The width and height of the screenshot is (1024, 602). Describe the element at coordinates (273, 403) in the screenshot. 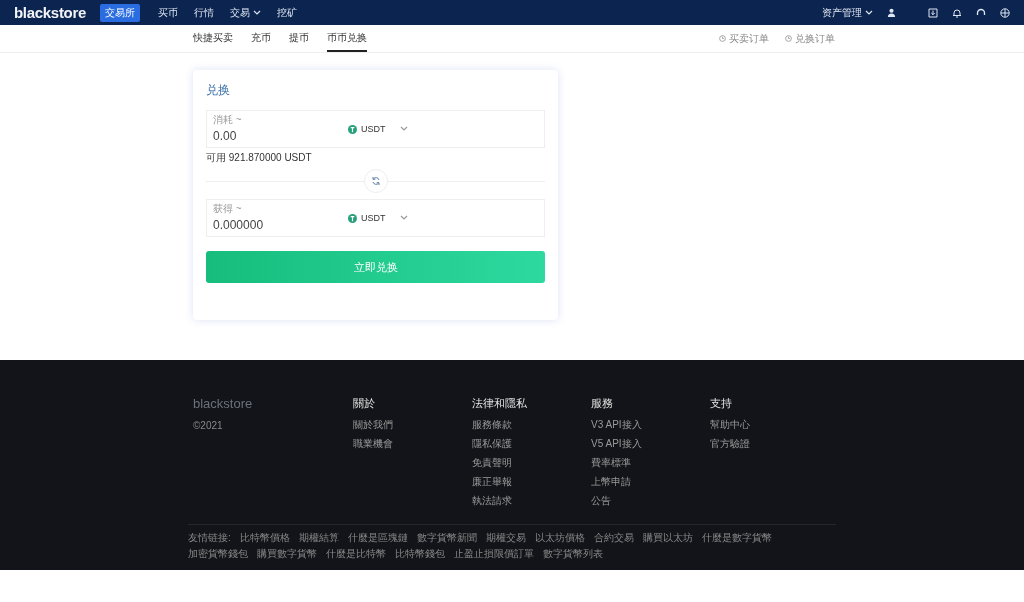

I see `footer-logo: blackstore` at that location.